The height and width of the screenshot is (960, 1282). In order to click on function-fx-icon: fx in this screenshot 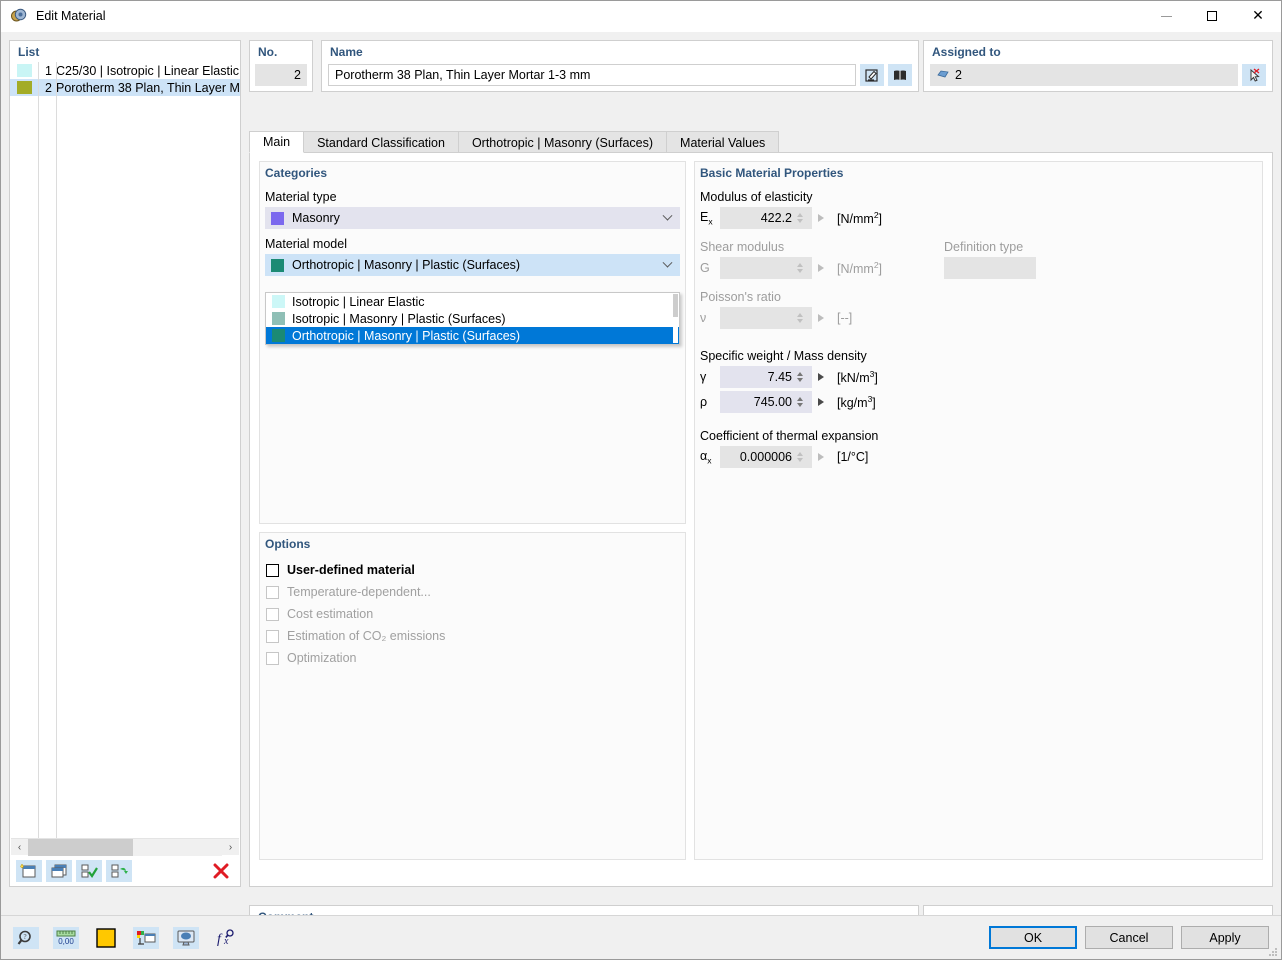, I will do `click(226, 938)`.